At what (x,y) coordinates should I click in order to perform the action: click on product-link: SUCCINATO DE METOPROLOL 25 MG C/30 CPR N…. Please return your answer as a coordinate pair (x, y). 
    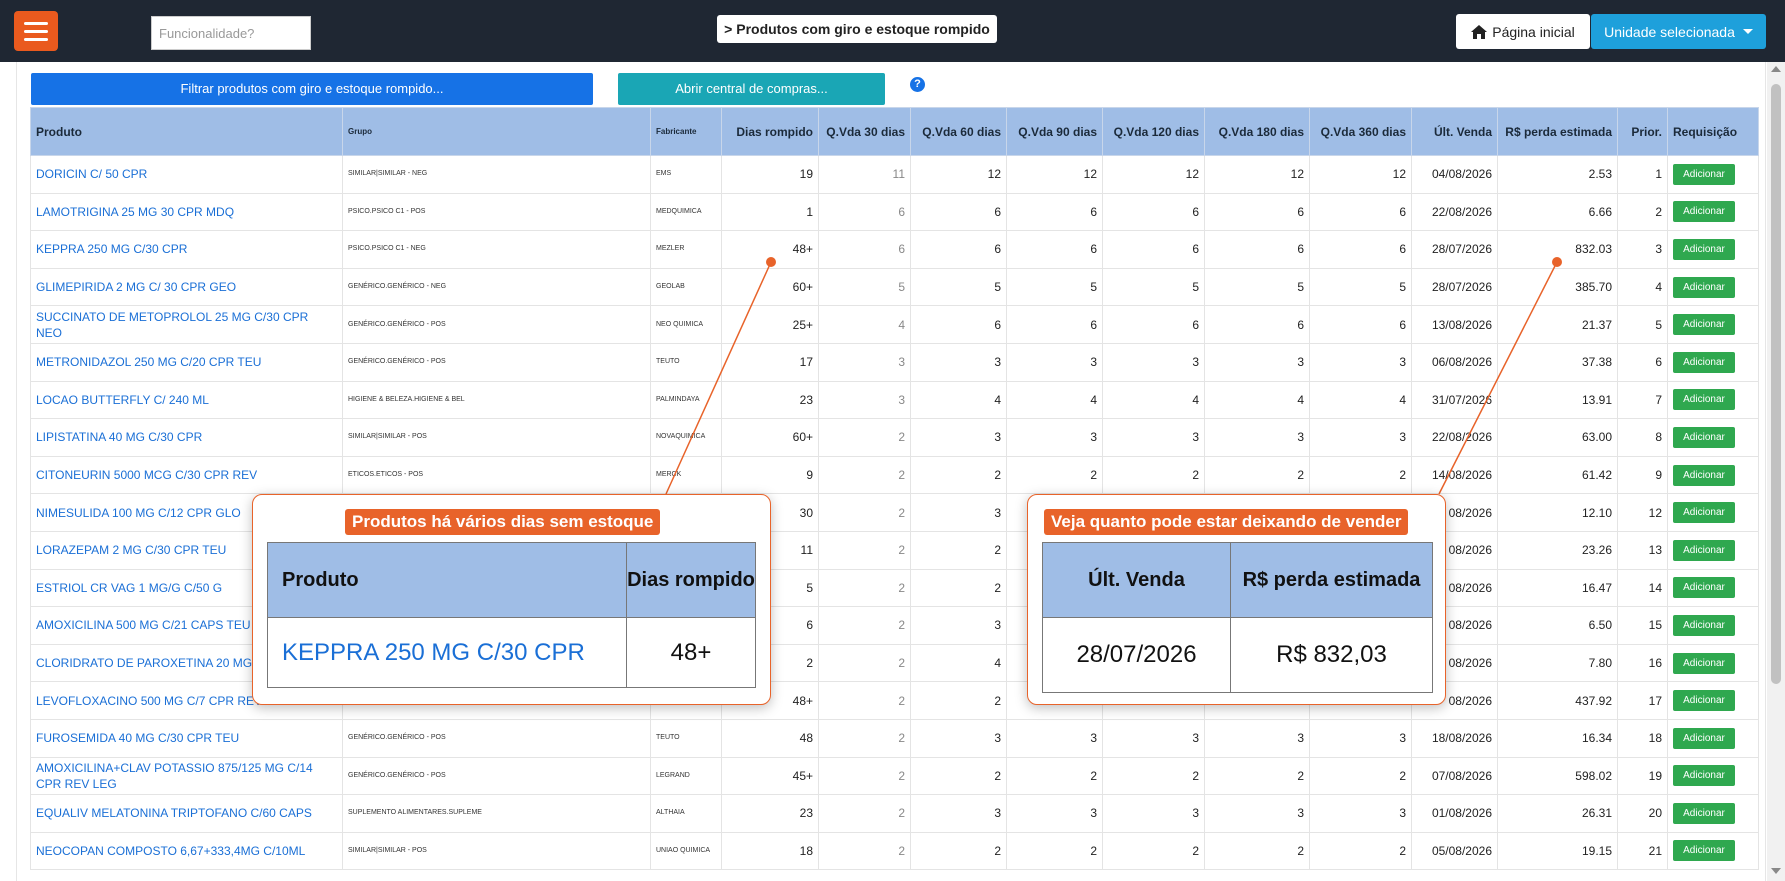
    Looking at the image, I should click on (186, 324).